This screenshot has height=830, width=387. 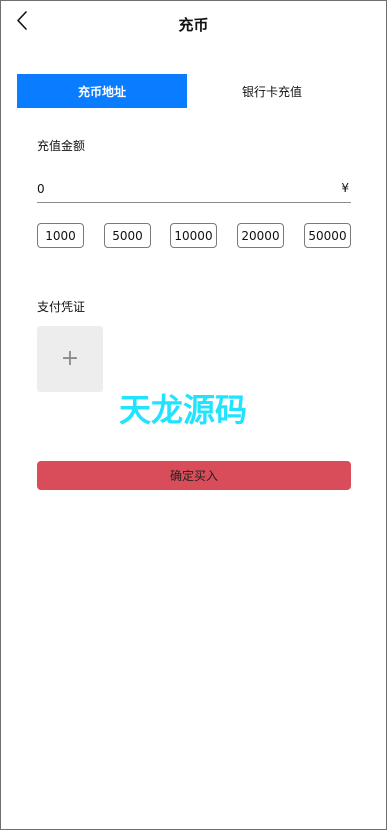 What do you see at coordinates (194, 475) in the screenshot?
I see `confirm-buy-button: 确定买入` at bounding box center [194, 475].